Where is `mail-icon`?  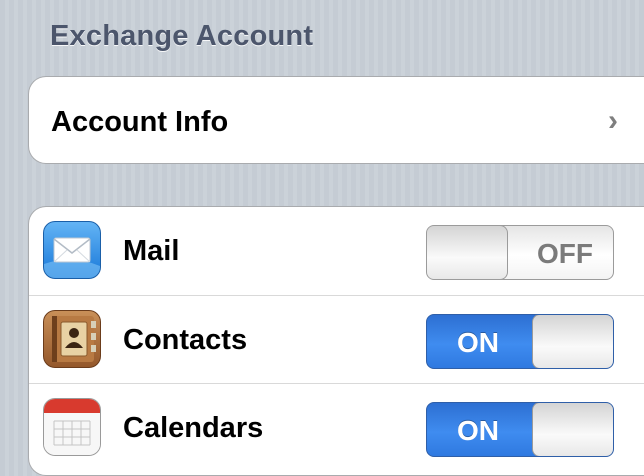 mail-icon is located at coordinates (72, 250).